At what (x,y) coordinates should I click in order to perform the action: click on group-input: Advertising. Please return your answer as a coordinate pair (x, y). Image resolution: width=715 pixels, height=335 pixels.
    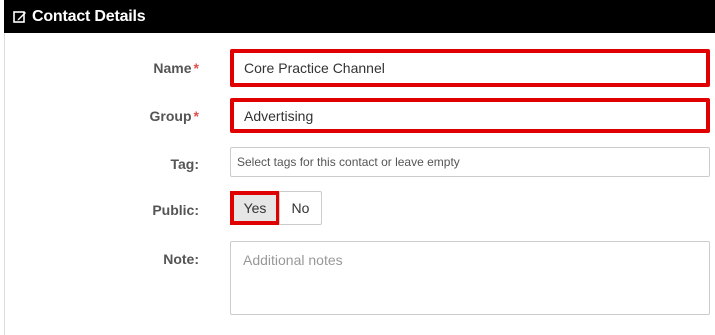
    Looking at the image, I should click on (470, 115).